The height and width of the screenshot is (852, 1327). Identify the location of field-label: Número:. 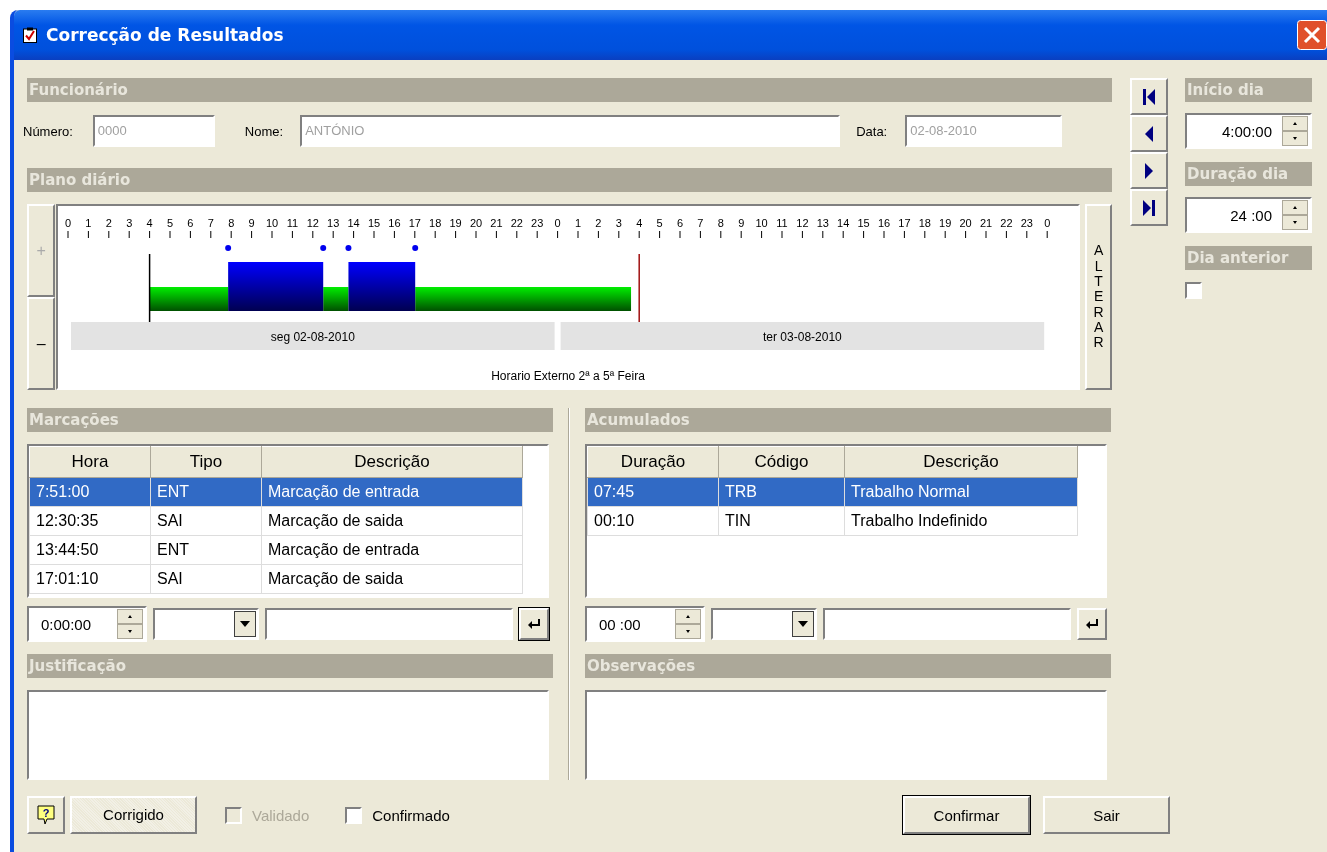
(48, 131).